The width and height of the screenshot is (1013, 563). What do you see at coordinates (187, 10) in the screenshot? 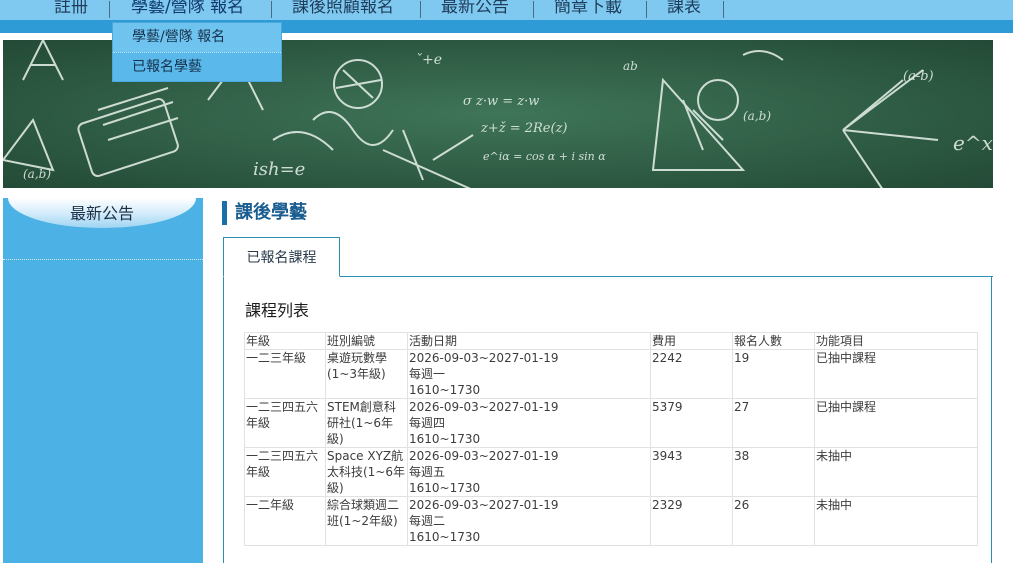
I see `nav-arts-camp-signup: 學藝/營隊 報名` at bounding box center [187, 10].